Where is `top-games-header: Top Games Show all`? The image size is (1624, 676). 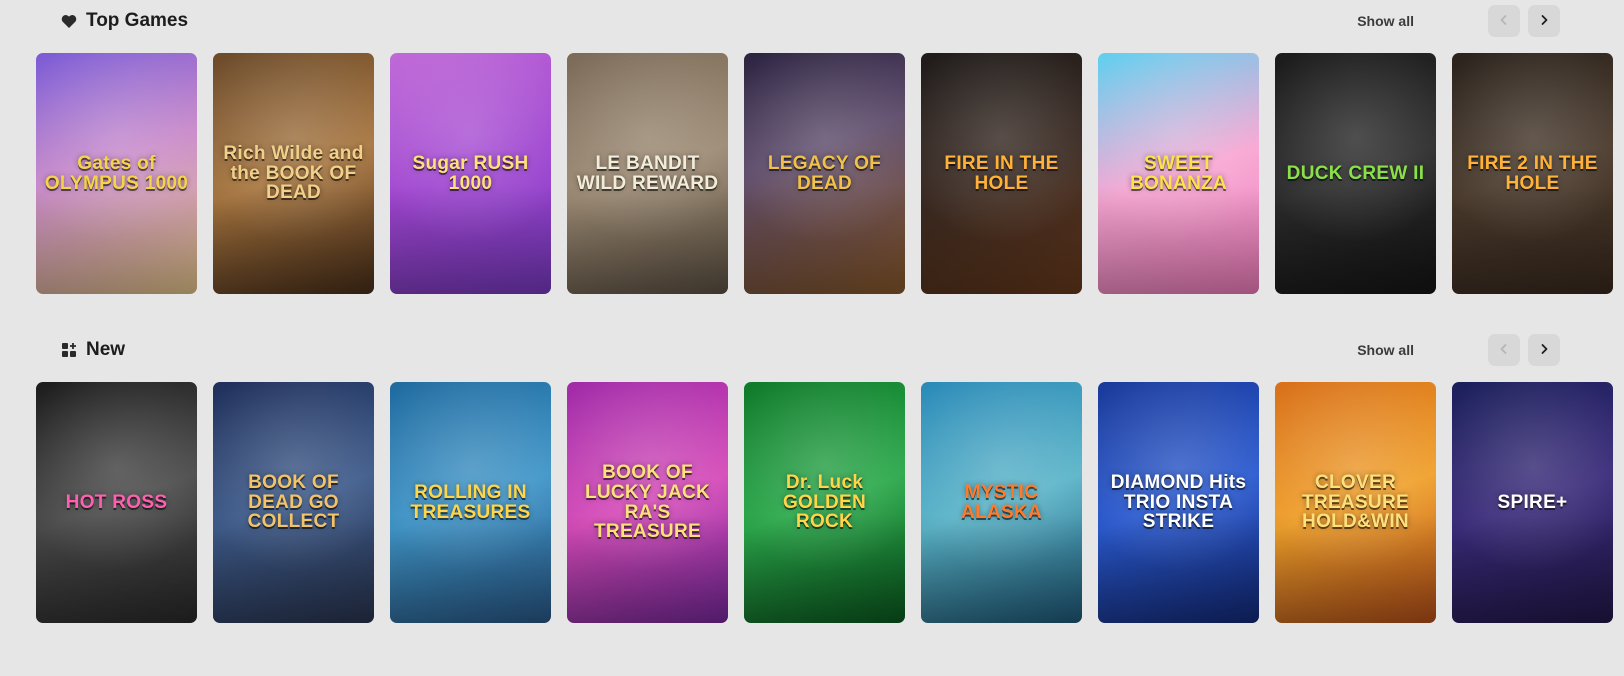
top-games-header: Top Games Show all is located at coordinates (812, 25).